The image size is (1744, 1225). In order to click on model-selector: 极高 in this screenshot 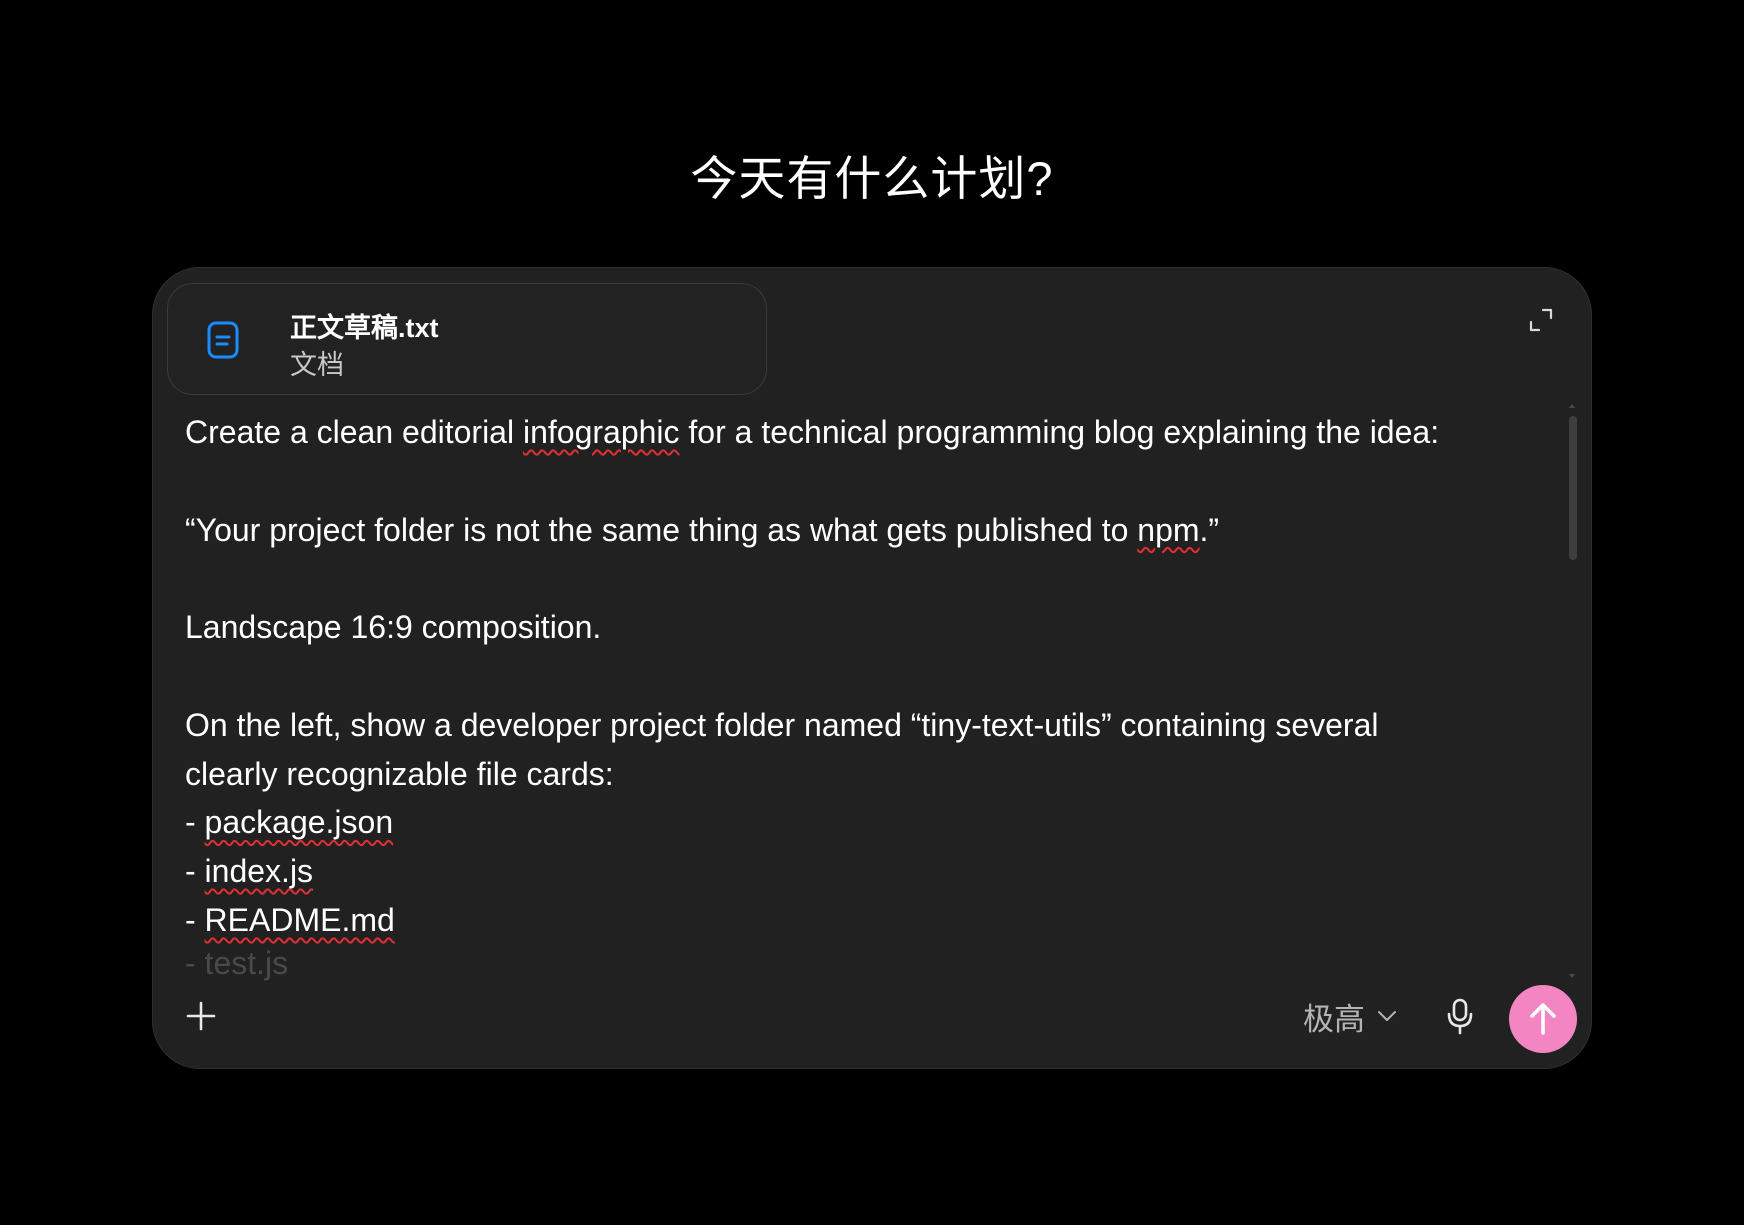, I will do `click(1350, 1016)`.